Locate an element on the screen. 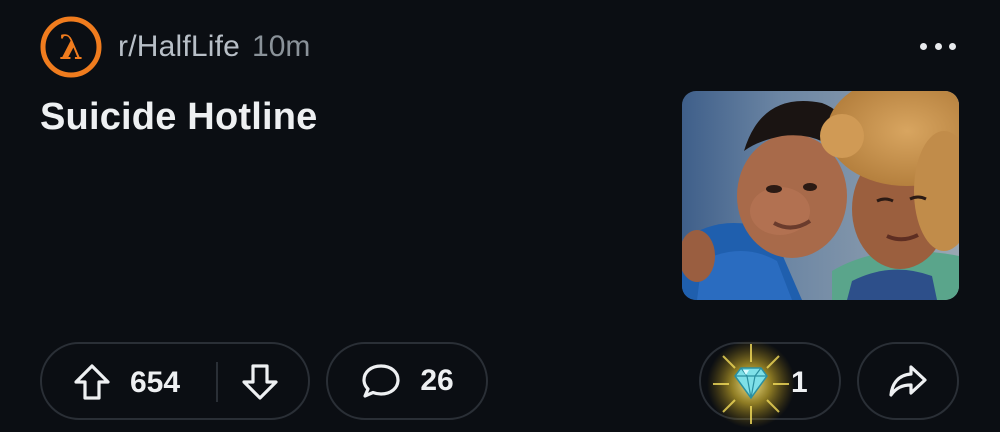  comment-count: 26 is located at coordinates (437, 380).